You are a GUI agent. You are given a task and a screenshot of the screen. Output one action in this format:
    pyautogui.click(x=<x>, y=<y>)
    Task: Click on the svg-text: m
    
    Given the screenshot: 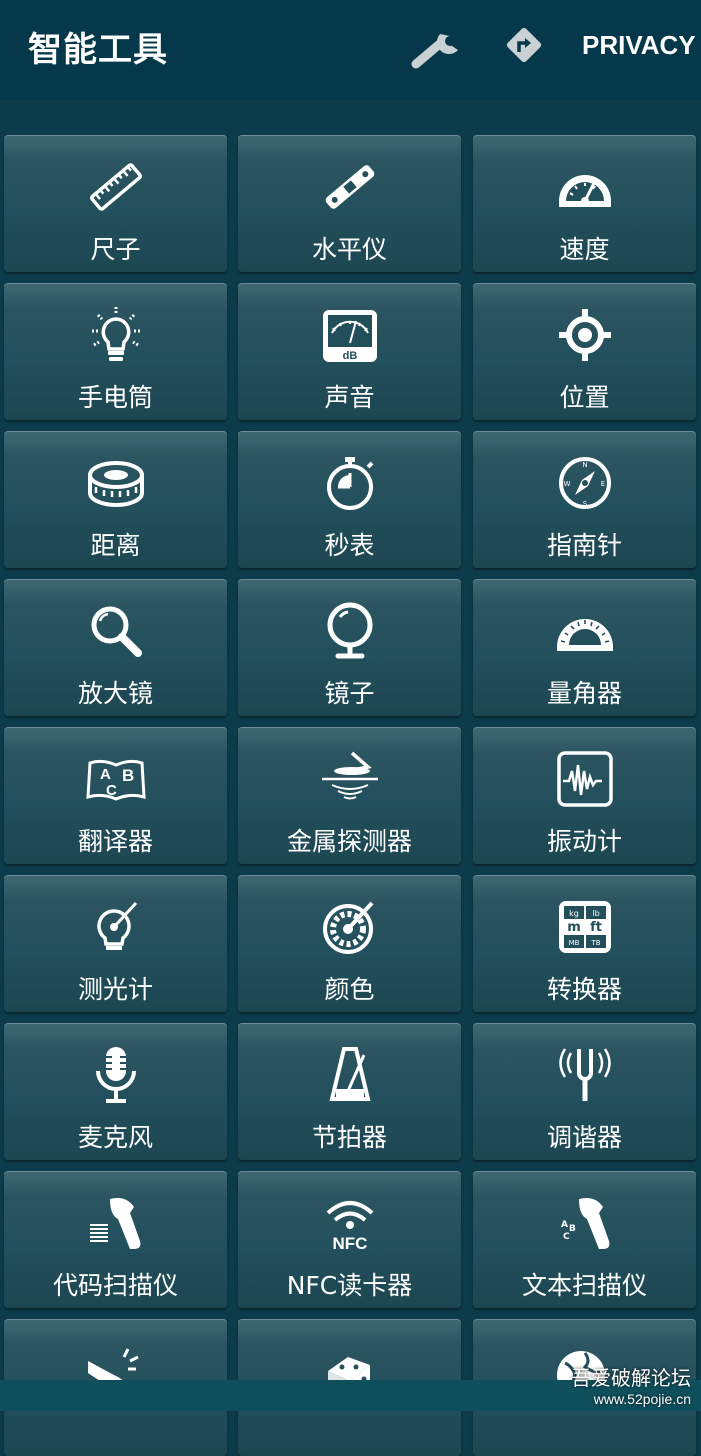 What is the action you would take?
    pyautogui.click(x=574, y=927)
    